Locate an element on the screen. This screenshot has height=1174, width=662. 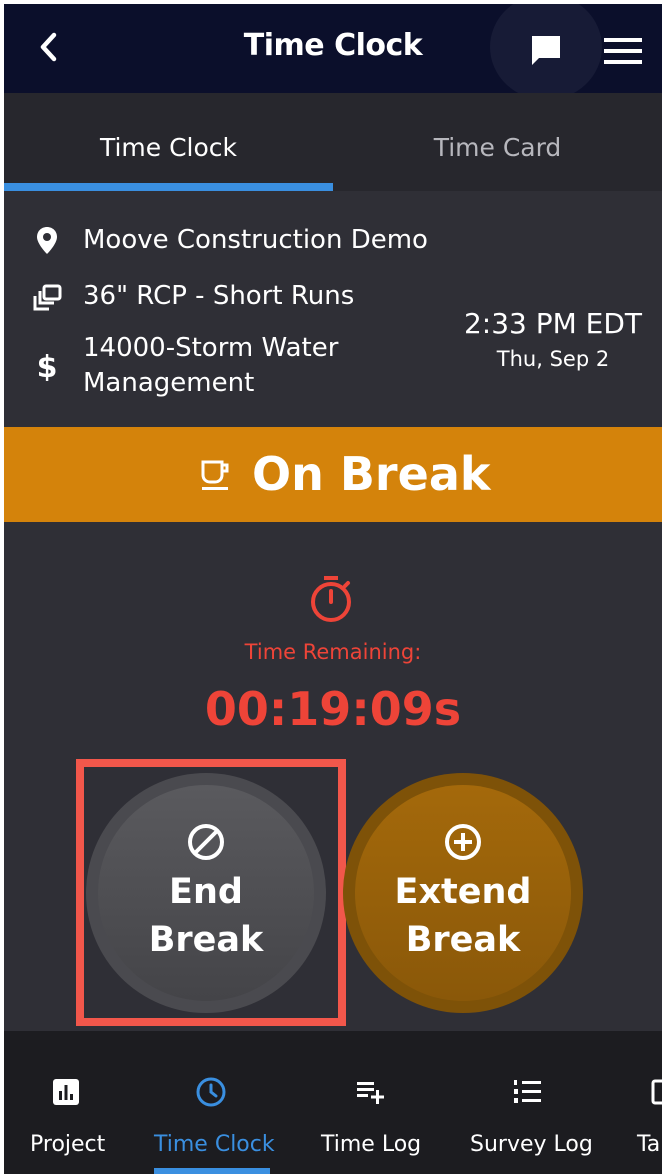
nav-item-time-clock: Time Clock is located at coordinates (211, 1109).